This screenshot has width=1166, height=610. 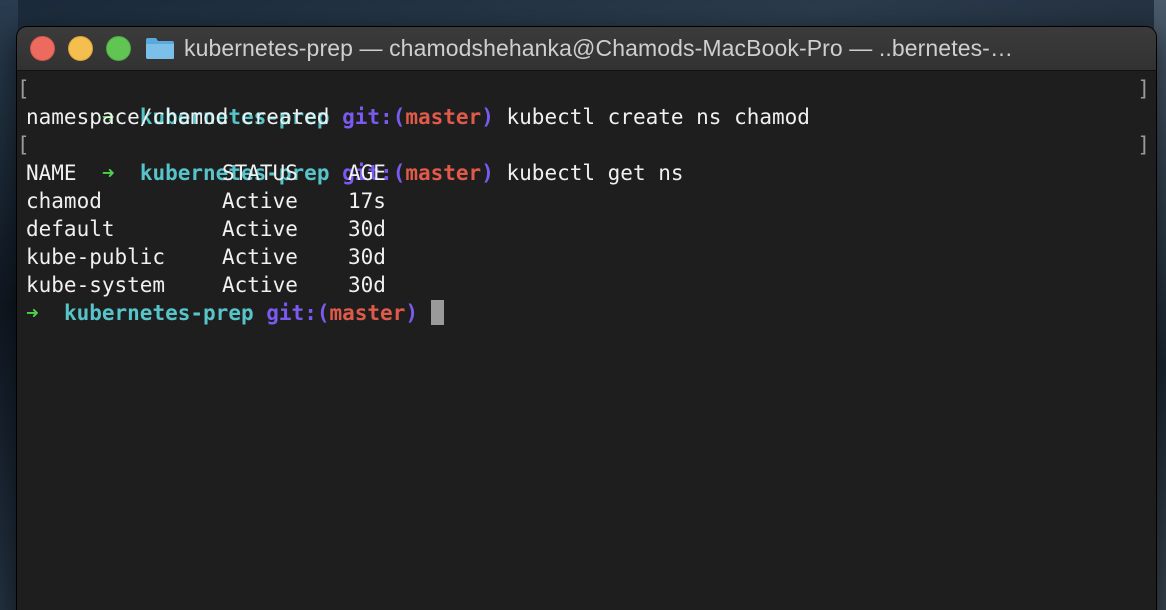 I want to click on minimize-button, so click(x=80, y=48).